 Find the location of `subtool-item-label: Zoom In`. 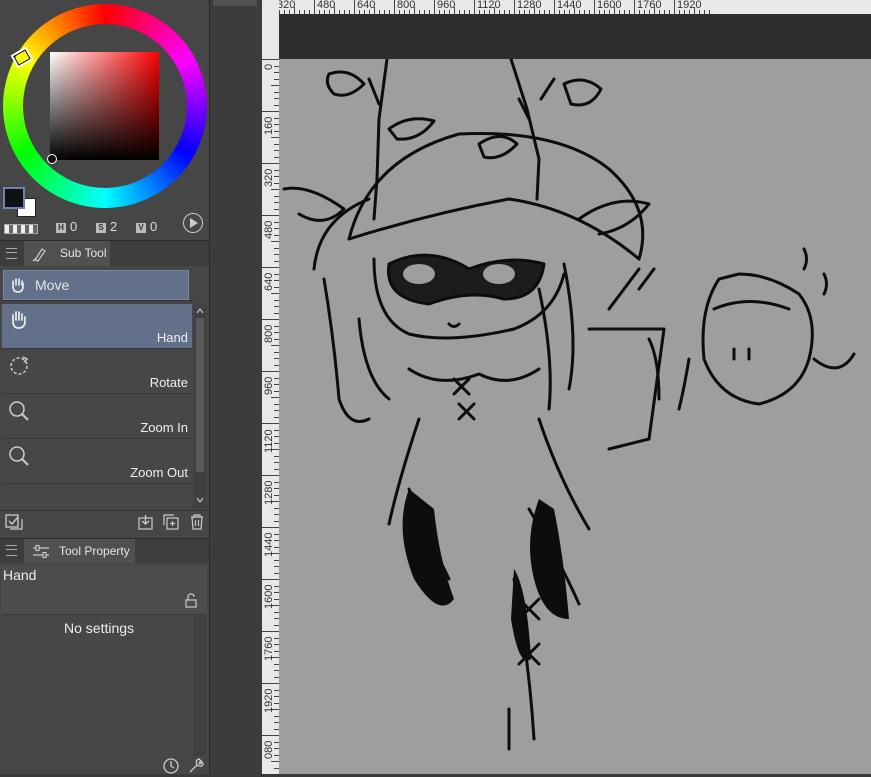

subtool-item-label: Zoom In is located at coordinates (164, 427).